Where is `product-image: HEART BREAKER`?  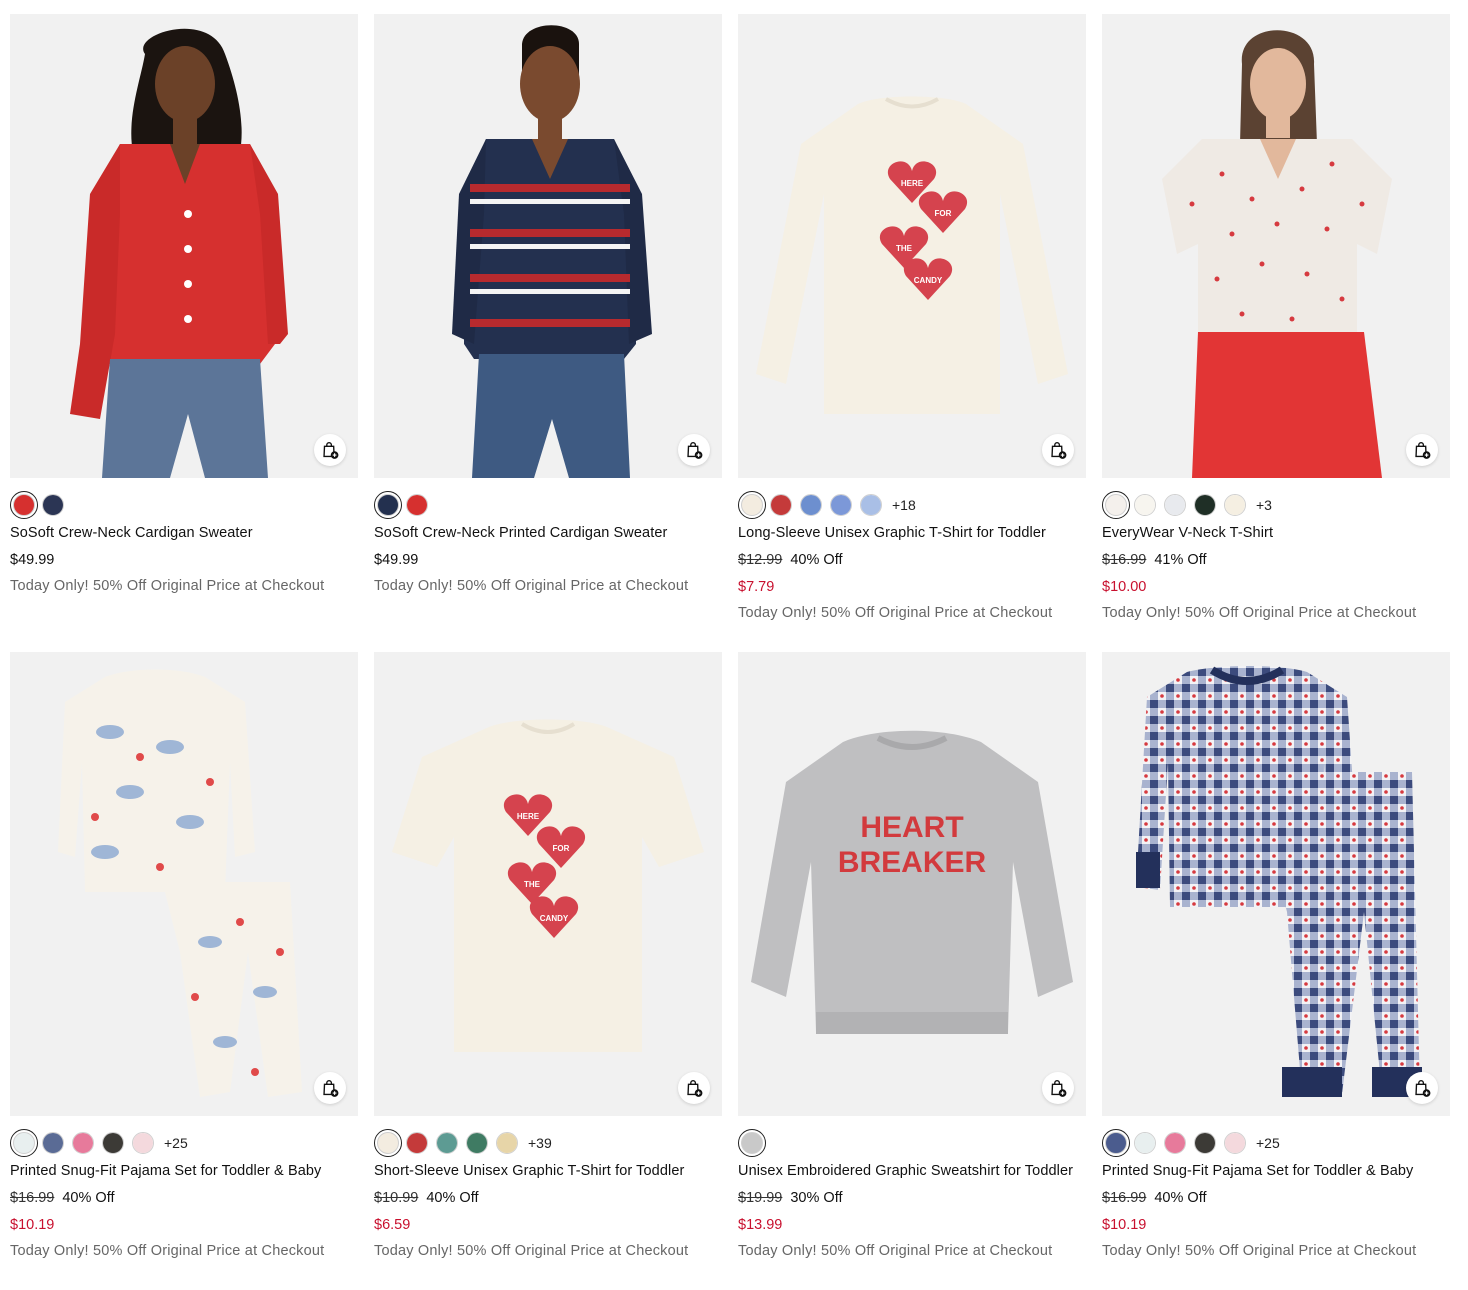
product-image: HEART BREAKER is located at coordinates (912, 884).